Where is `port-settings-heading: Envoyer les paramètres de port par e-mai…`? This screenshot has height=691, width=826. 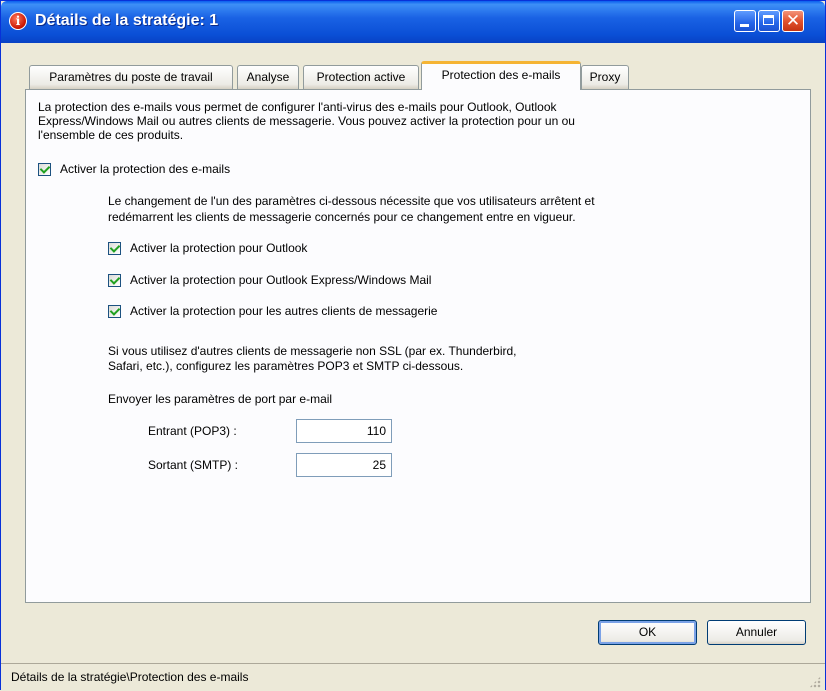 port-settings-heading: Envoyer les paramètres de port par e-mai… is located at coordinates (220, 399).